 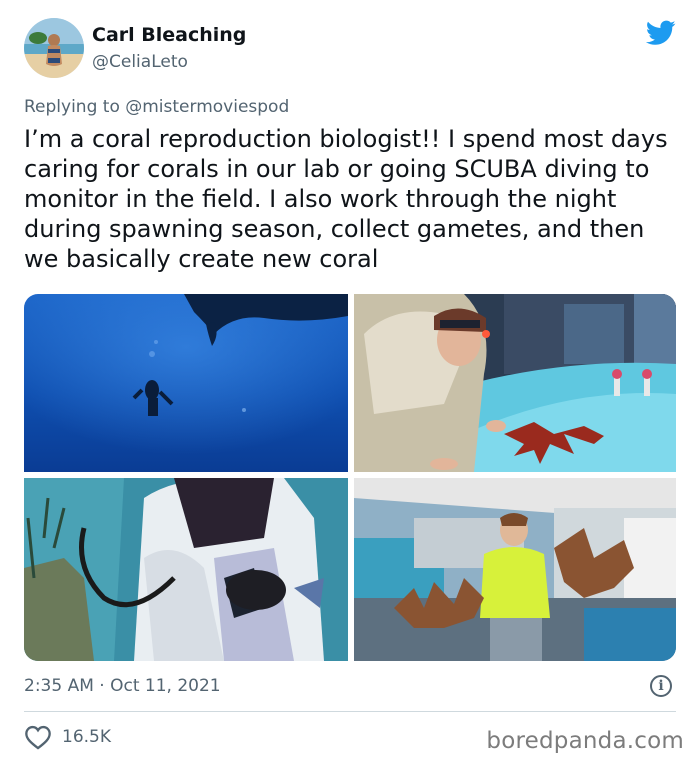 I want to click on like-button: 16.5K, so click(x=67, y=737).